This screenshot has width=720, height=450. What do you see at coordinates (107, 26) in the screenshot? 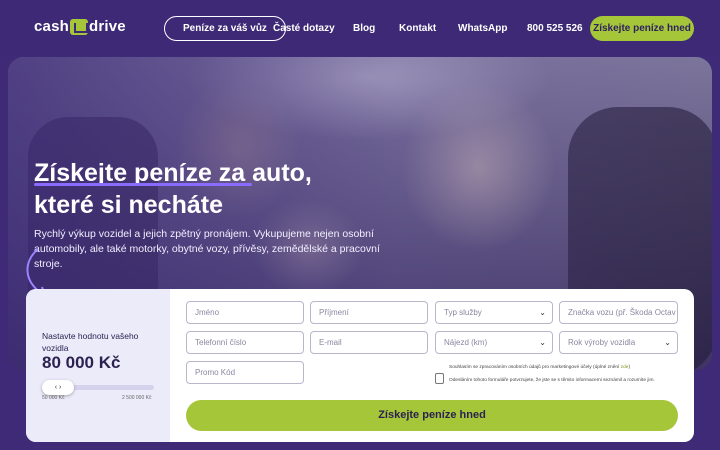
I see `logo-text-right: drive` at bounding box center [107, 26].